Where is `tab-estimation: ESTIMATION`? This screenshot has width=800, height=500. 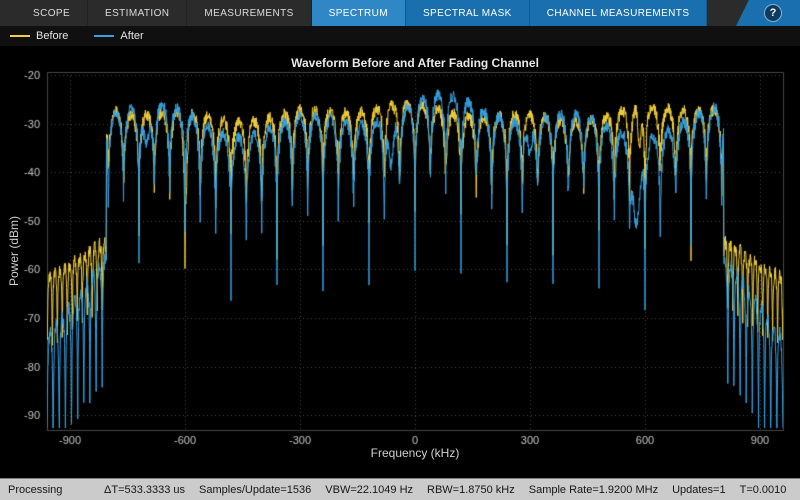
tab-estimation: ESTIMATION is located at coordinates (138, 13).